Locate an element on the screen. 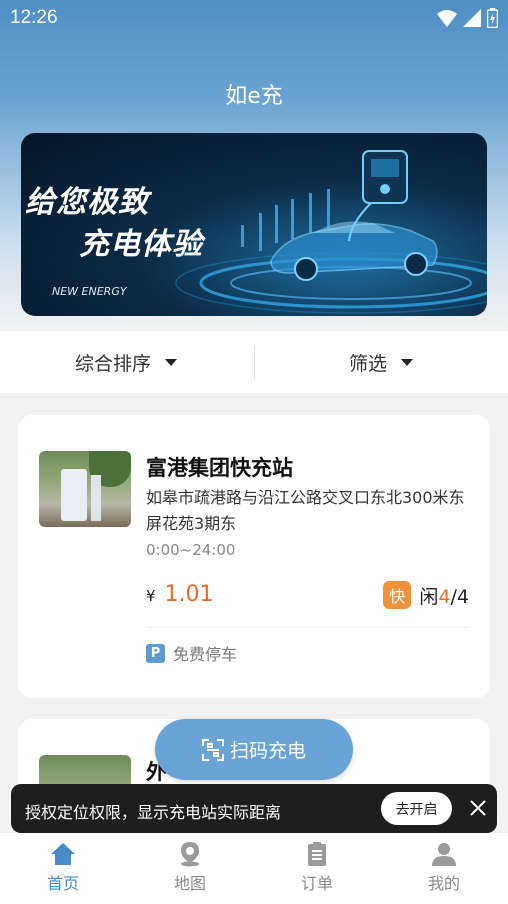 The height and width of the screenshot is (904, 508). signal-icon is located at coordinates (472, 18).